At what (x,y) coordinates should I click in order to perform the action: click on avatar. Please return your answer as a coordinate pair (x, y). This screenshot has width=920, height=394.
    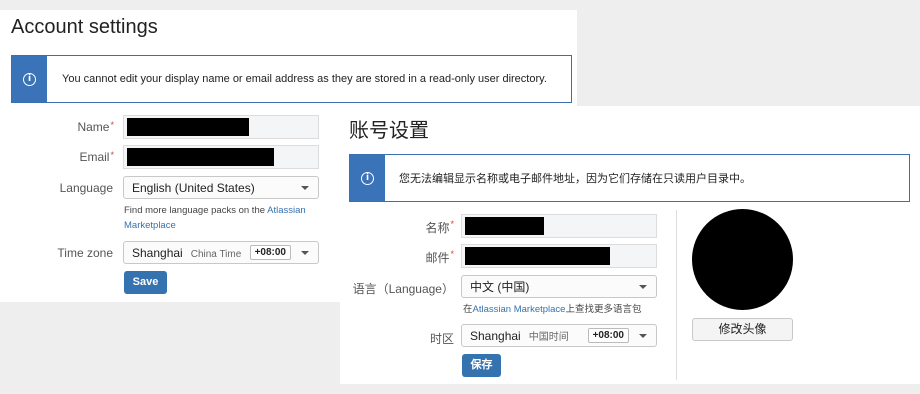
    Looking at the image, I should click on (742, 259).